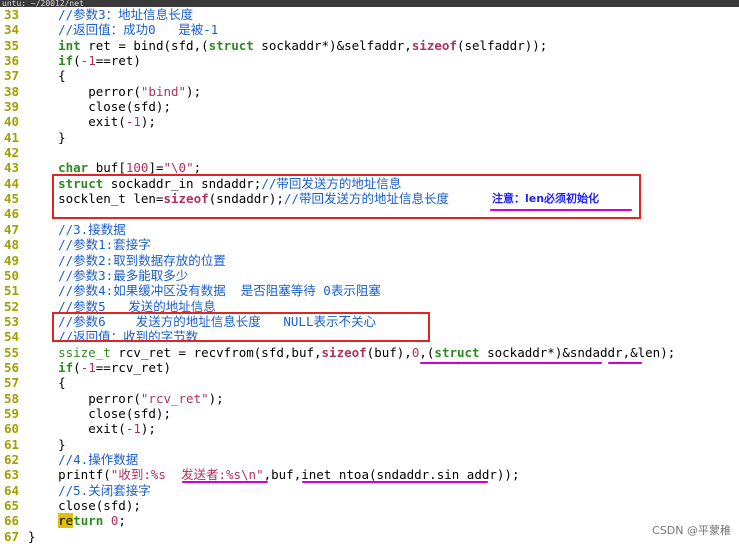 The width and height of the screenshot is (739, 544). I want to click on code-line: 42, so click(369, 152).